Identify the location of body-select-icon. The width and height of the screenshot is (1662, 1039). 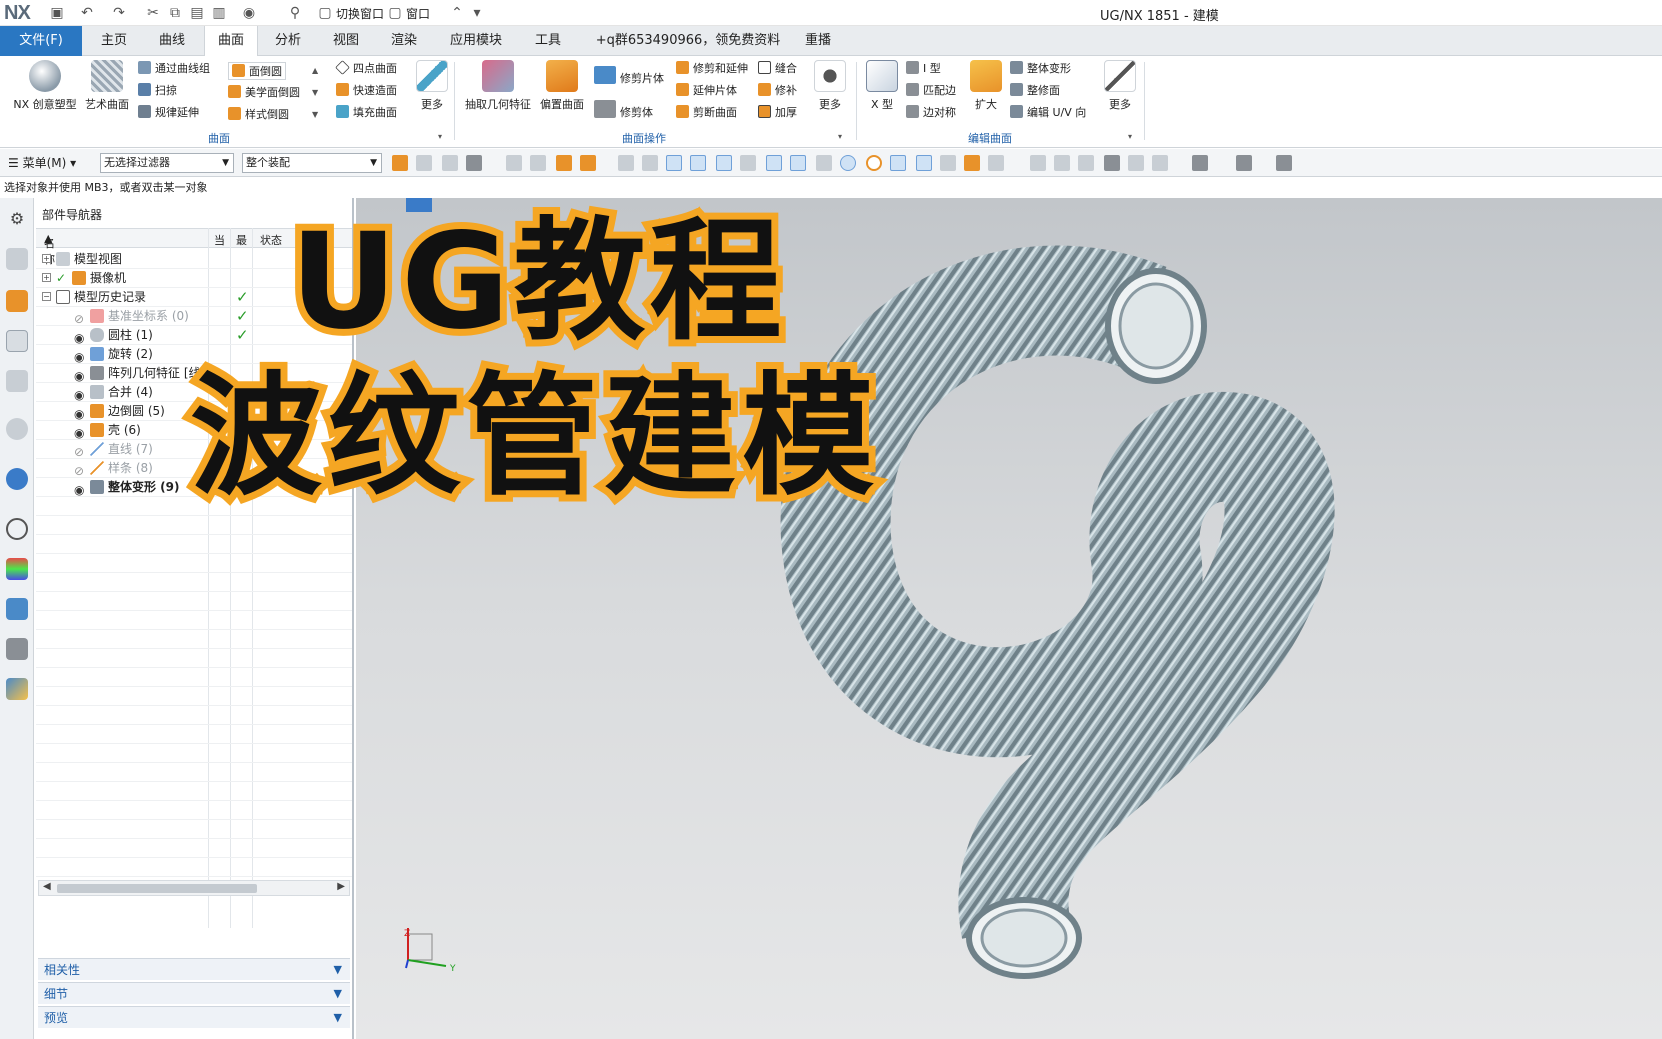
(650, 163).